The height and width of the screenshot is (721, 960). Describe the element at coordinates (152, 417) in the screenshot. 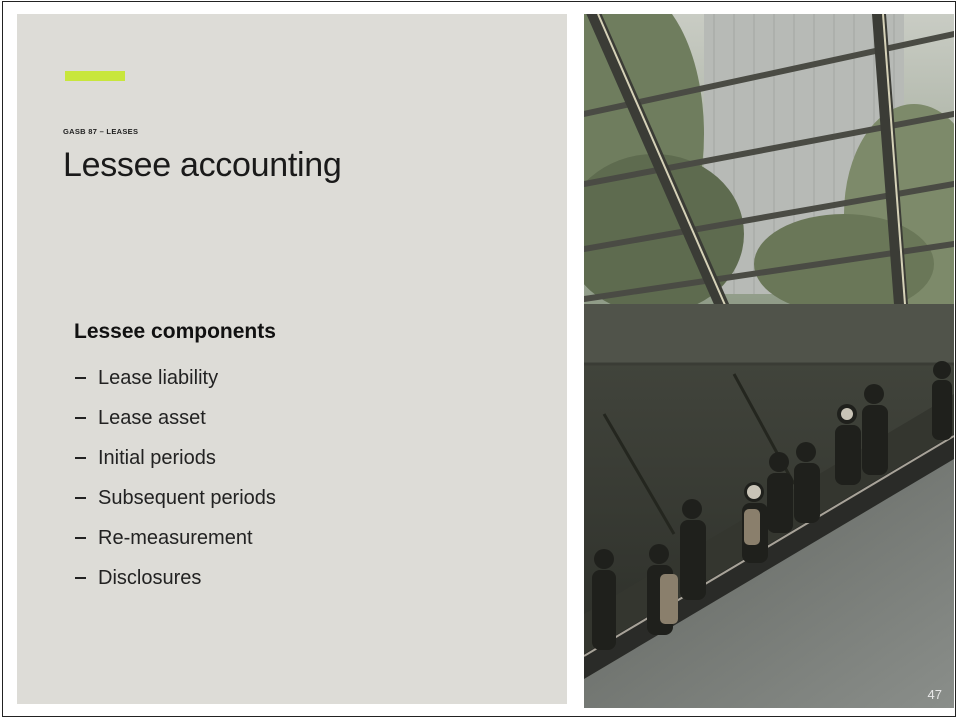

I see `list-item-label: Lease asset` at that location.